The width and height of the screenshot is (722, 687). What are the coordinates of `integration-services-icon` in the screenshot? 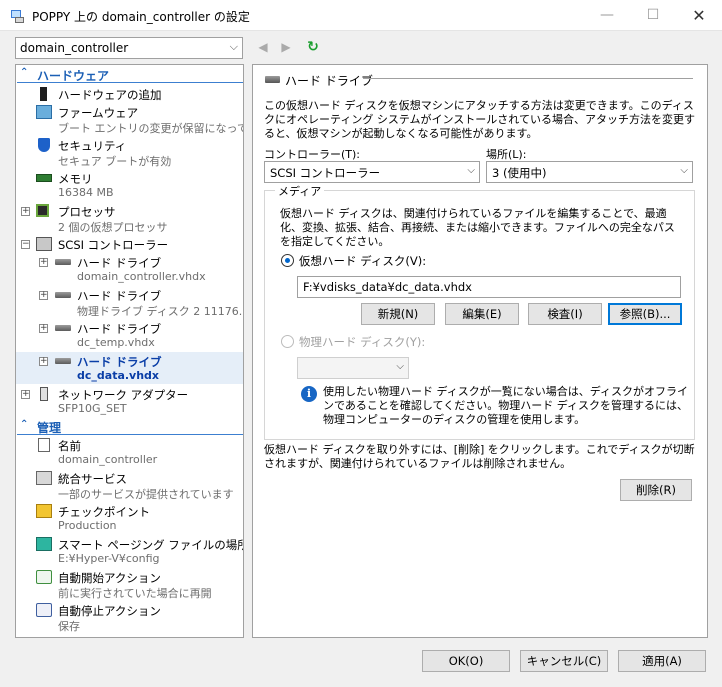 It's located at (44, 478).